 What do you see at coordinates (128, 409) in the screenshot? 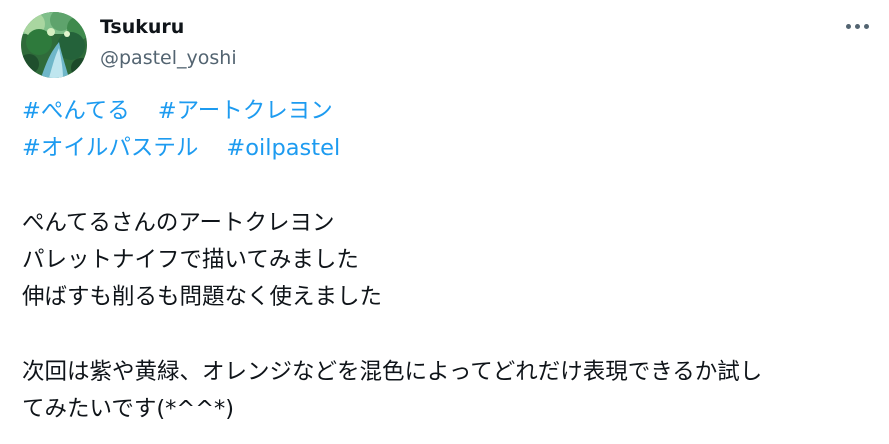
I see `body-line: てみたいです(*^^*)` at bounding box center [128, 409].